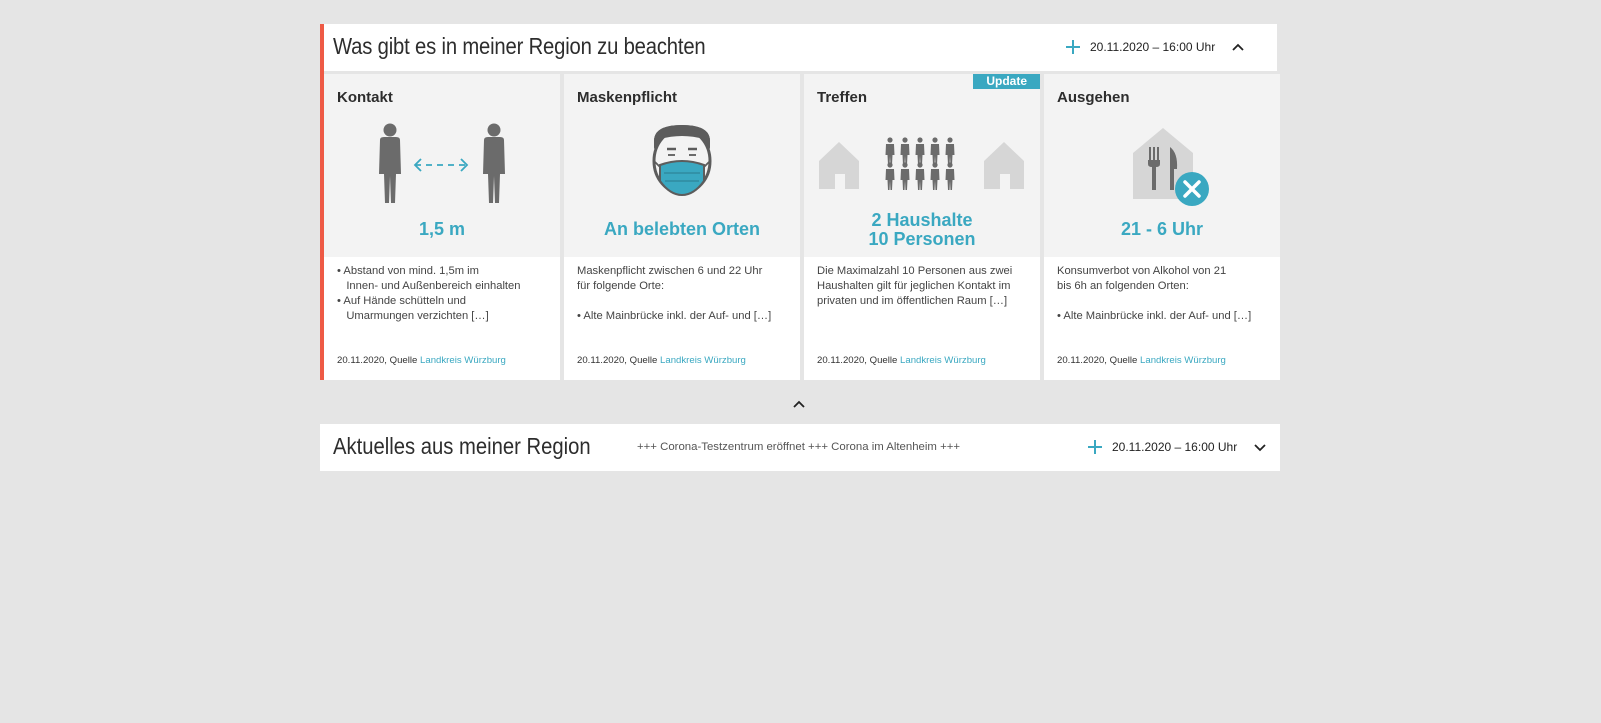 The height and width of the screenshot is (723, 1601). I want to click on card-headline-line2: 10 Personen, so click(922, 239).